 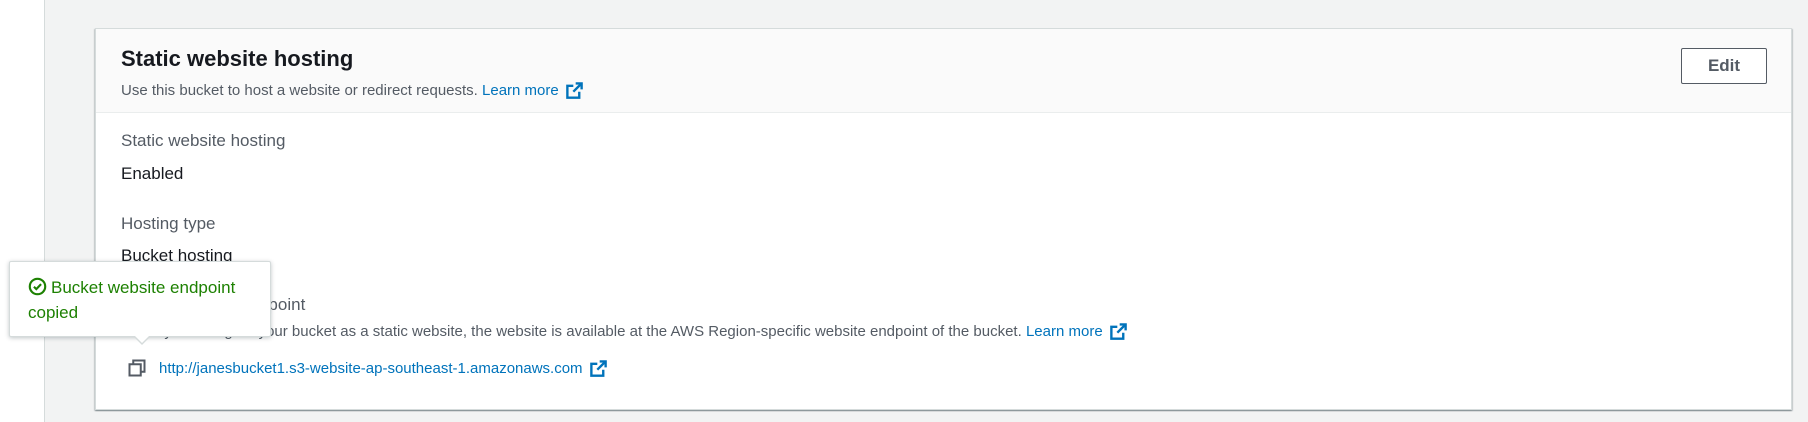 I want to click on hosting-status-label: Static website hosting, so click(x=203, y=140).